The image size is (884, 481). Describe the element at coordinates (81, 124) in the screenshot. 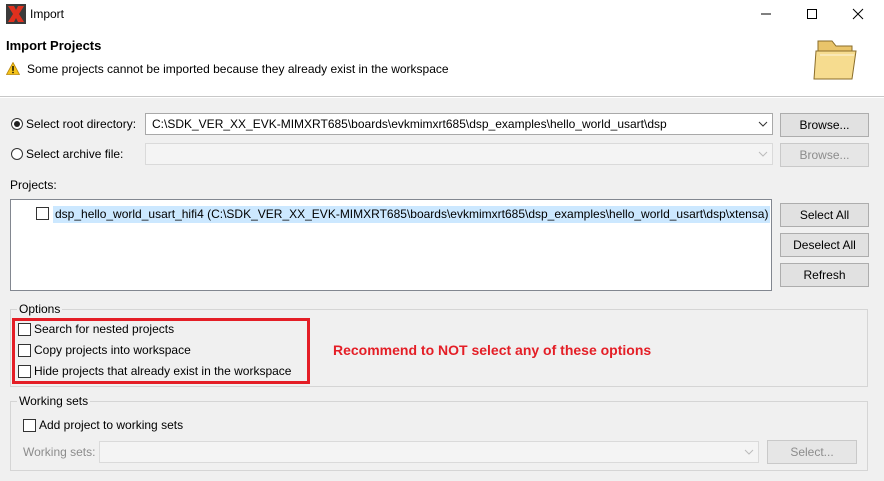

I see `root-directory-label: Select root directory:` at that location.